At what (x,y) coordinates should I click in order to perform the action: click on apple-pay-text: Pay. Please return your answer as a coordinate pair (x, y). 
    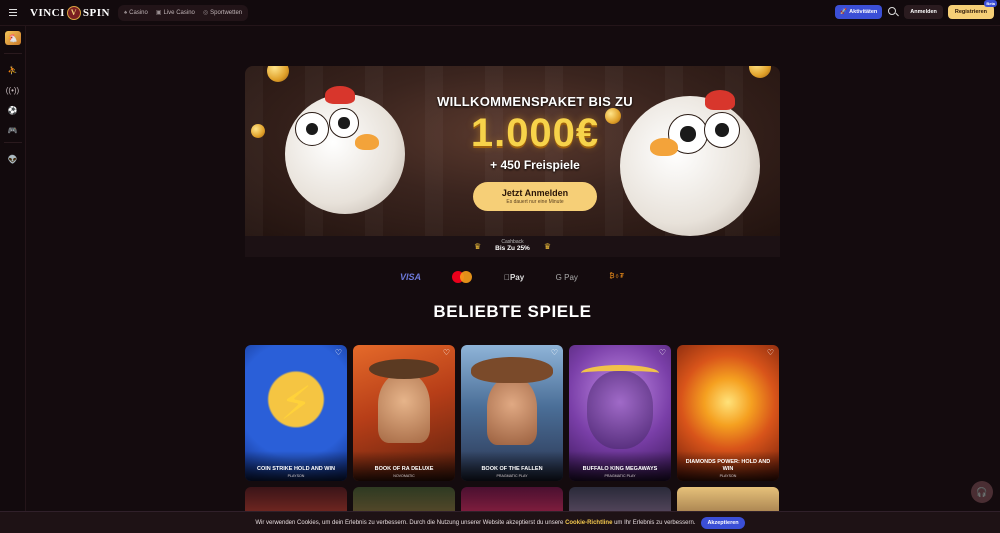
    Looking at the image, I should click on (515, 277).